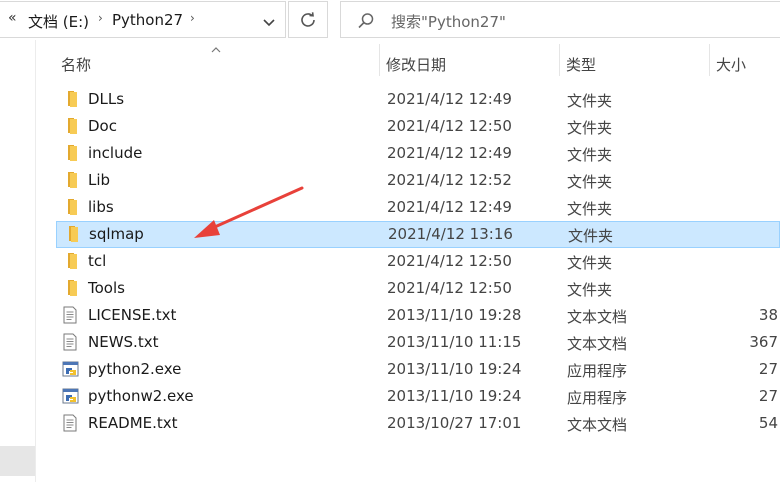  What do you see at coordinates (581, 65) in the screenshot?
I see `column-label-type: 类型` at bounding box center [581, 65].